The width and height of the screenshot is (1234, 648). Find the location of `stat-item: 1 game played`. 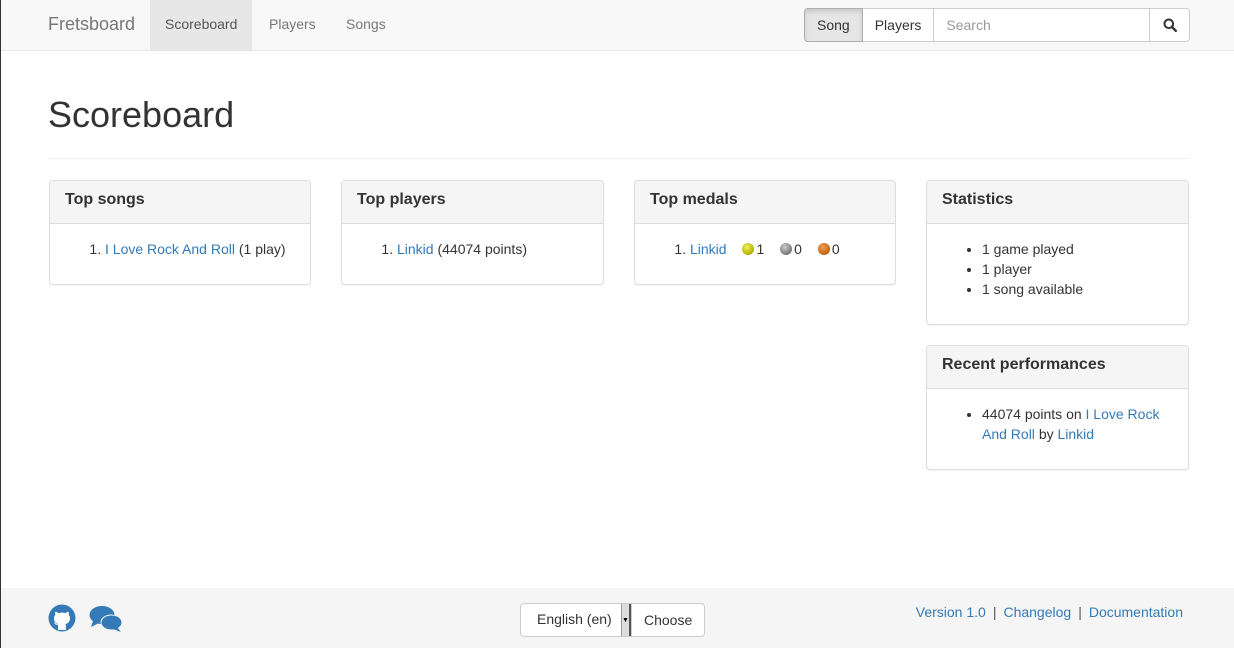

stat-item: 1 game played is located at coordinates (1077, 249).